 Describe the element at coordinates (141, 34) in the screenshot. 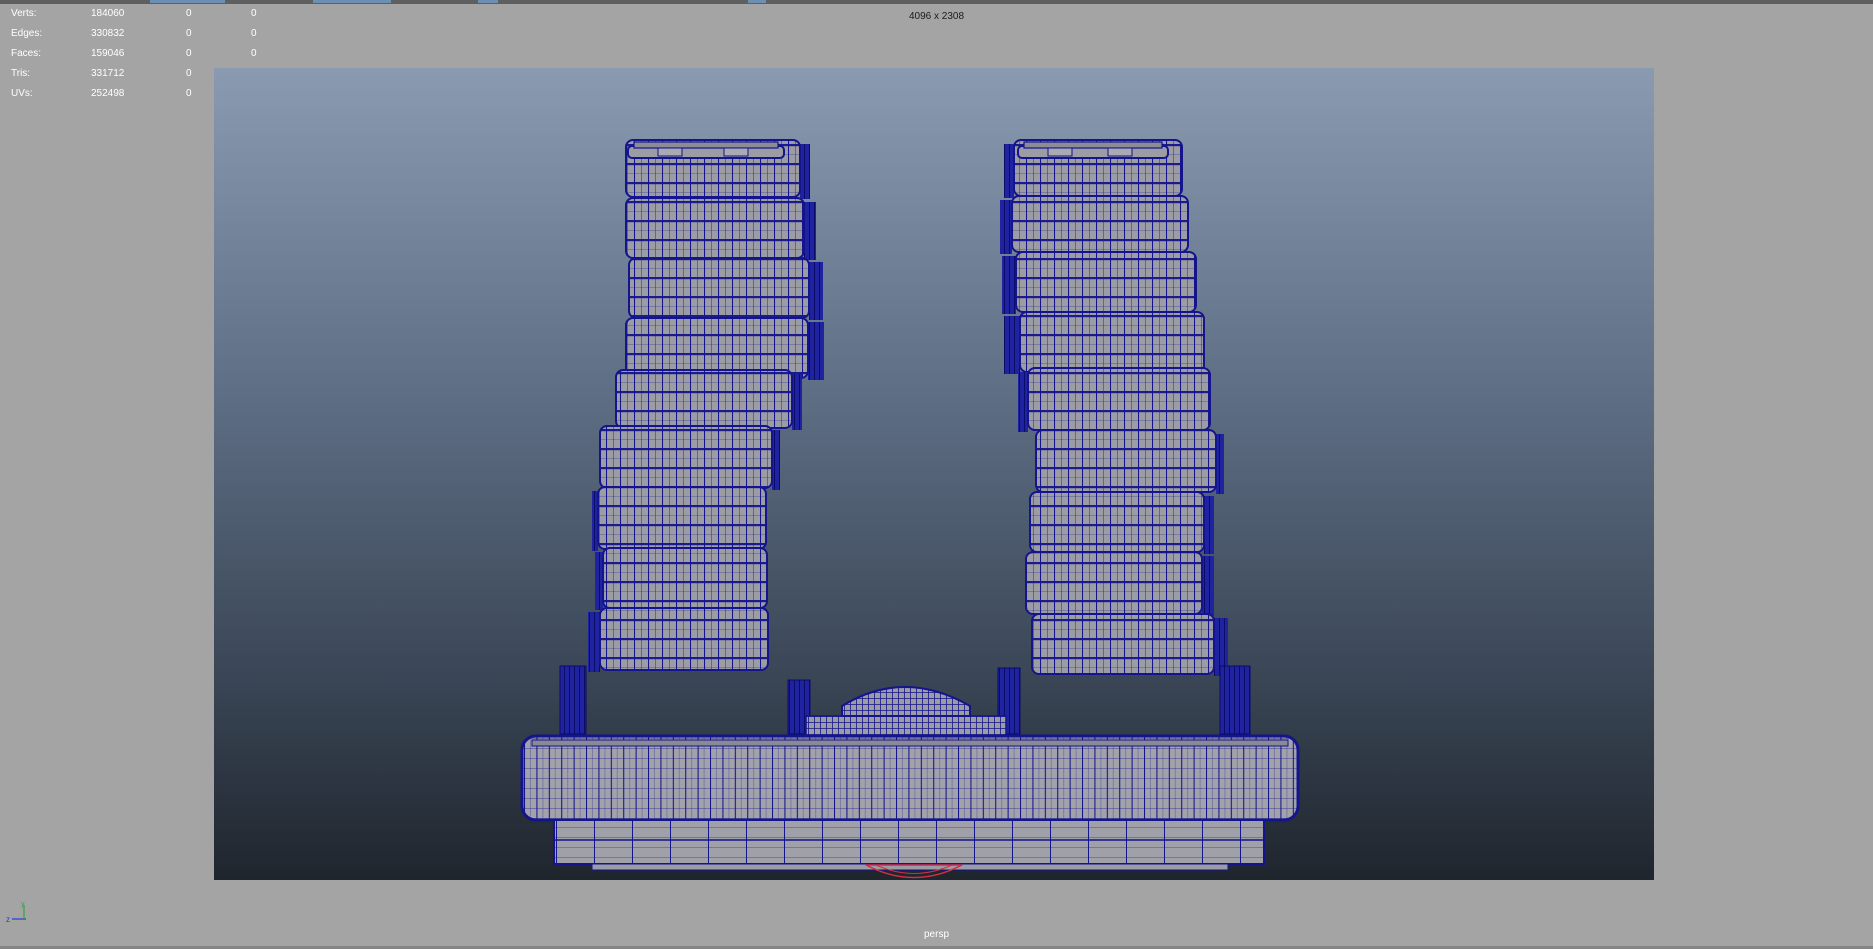

I see `hud-row-edges: Edges: 330832 0 0` at that location.